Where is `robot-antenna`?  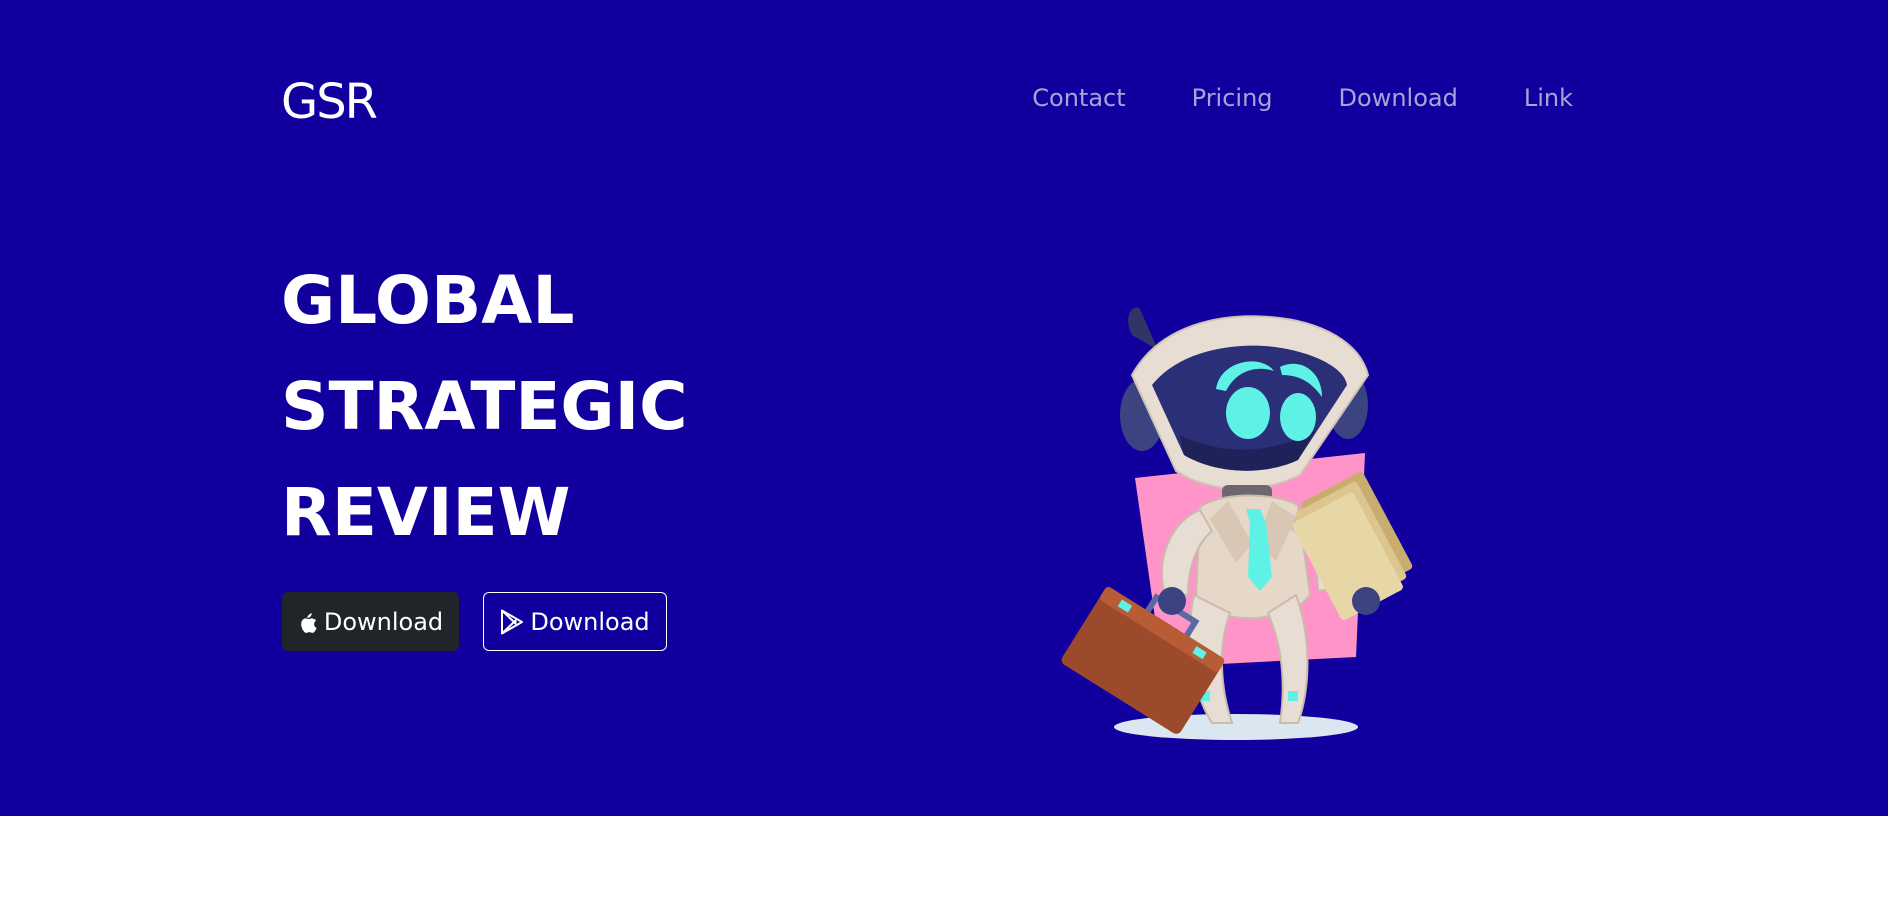
robot-antenna is located at coordinates (1143, 328).